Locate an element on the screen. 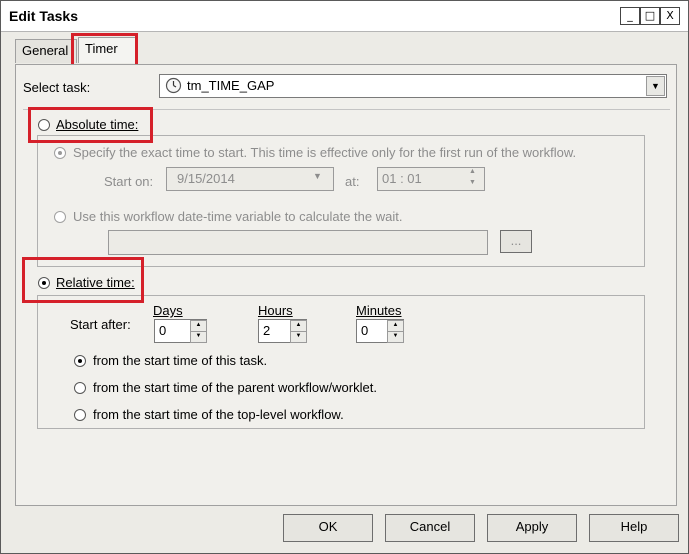 This screenshot has height=554, width=689. close-button: X is located at coordinates (670, 16).